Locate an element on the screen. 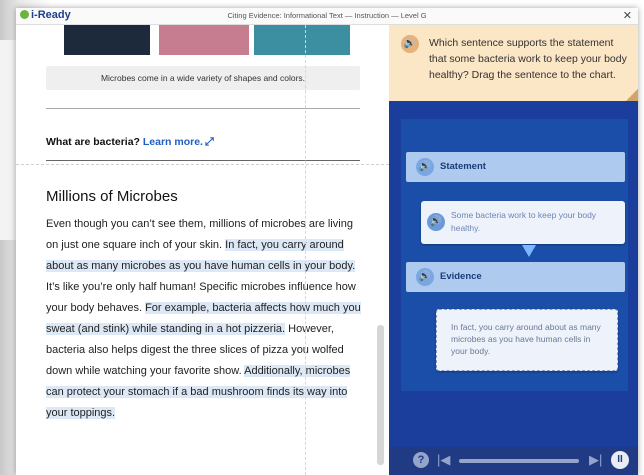 This screenshot has width=644, height=475. learn-more-link: Learn more. is located at coordinates (173, 142).